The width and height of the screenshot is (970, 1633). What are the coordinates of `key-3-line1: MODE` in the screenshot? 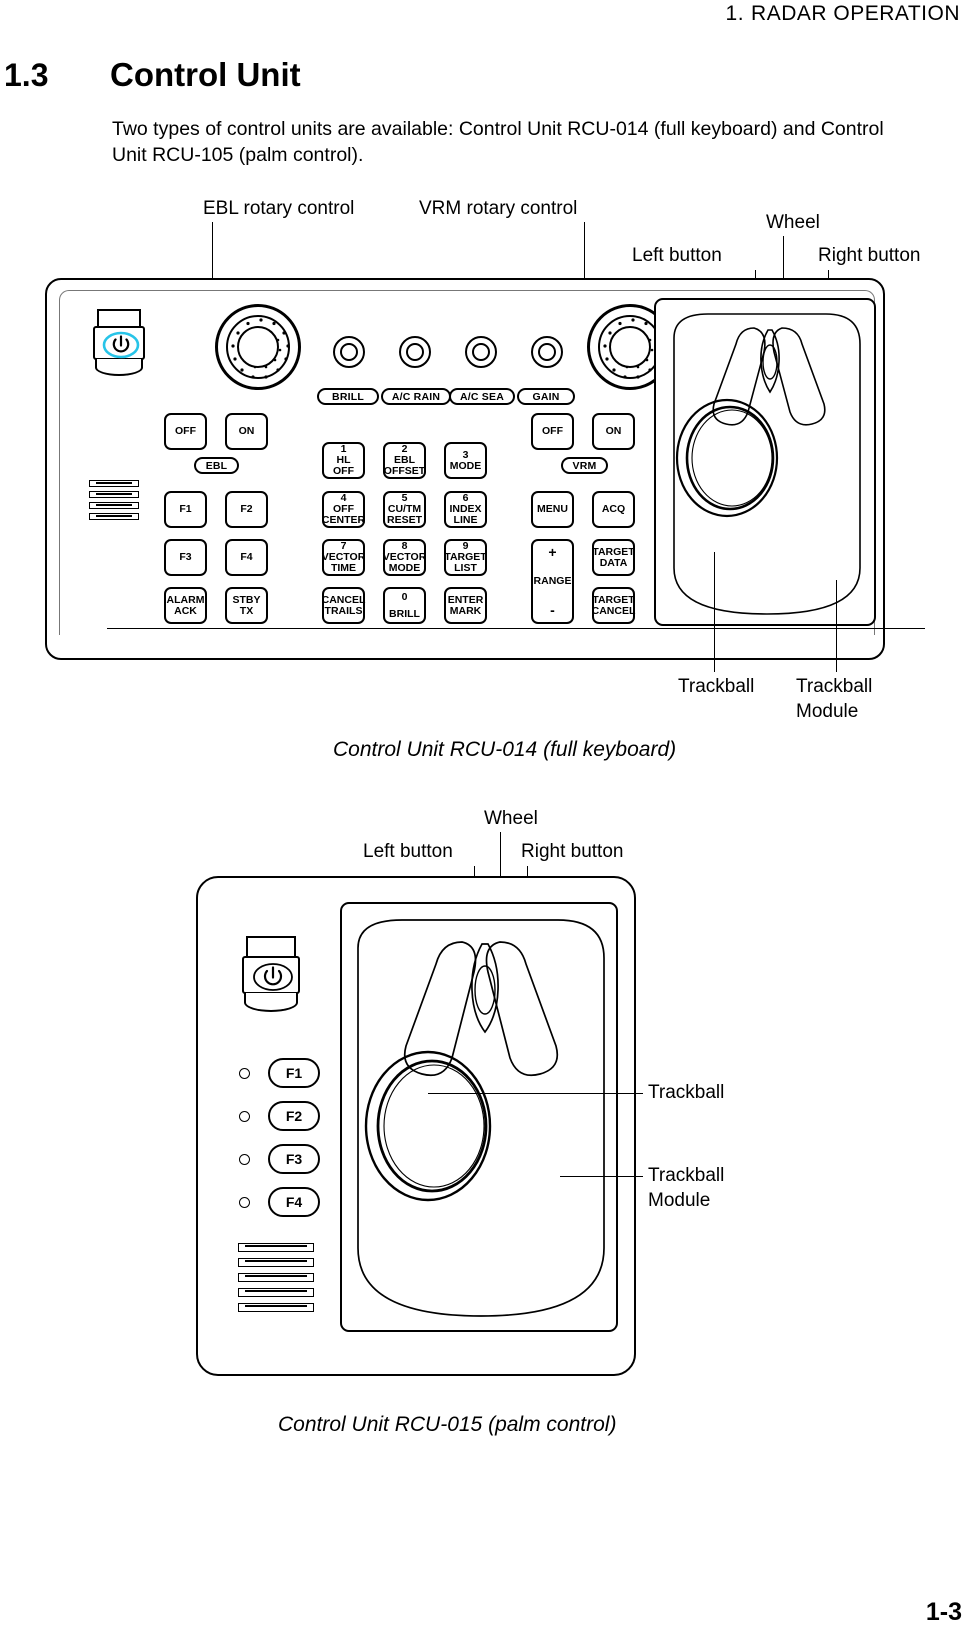 It's located at (465, 465).